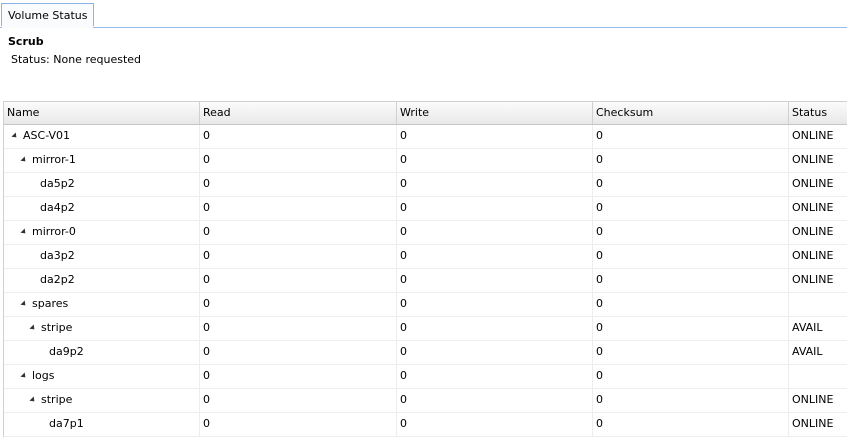 The image size is (847, 437). I want to click on status-cell: AVAIL, so click(818, 328).